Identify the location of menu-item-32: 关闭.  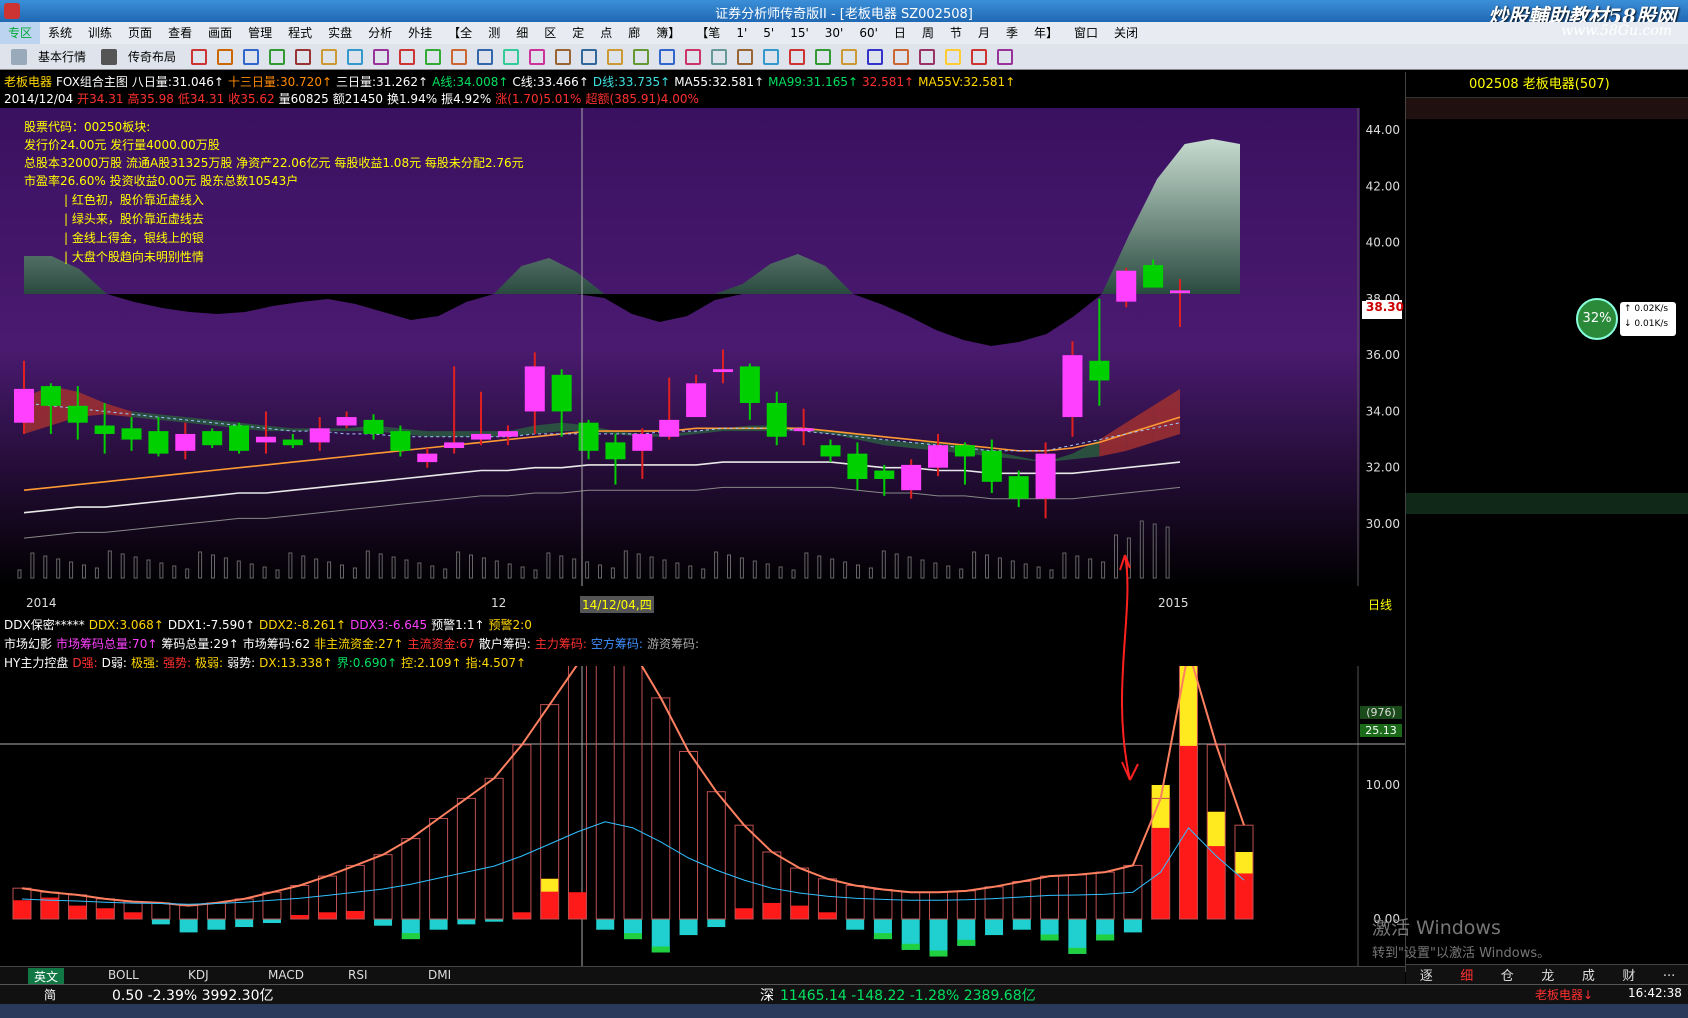
(1126, 33).